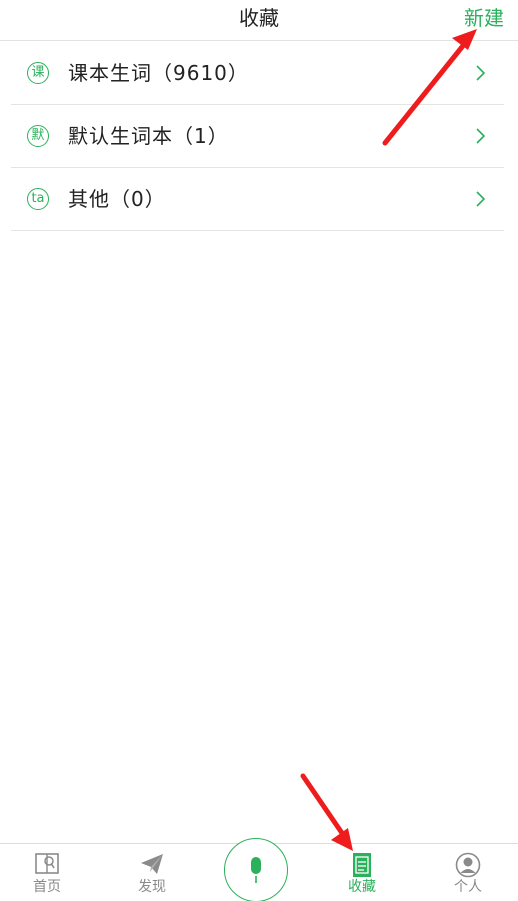  Describe the element at coordinates (468, 865) in the screenshot. I see `user-avatar-icon` at that location.